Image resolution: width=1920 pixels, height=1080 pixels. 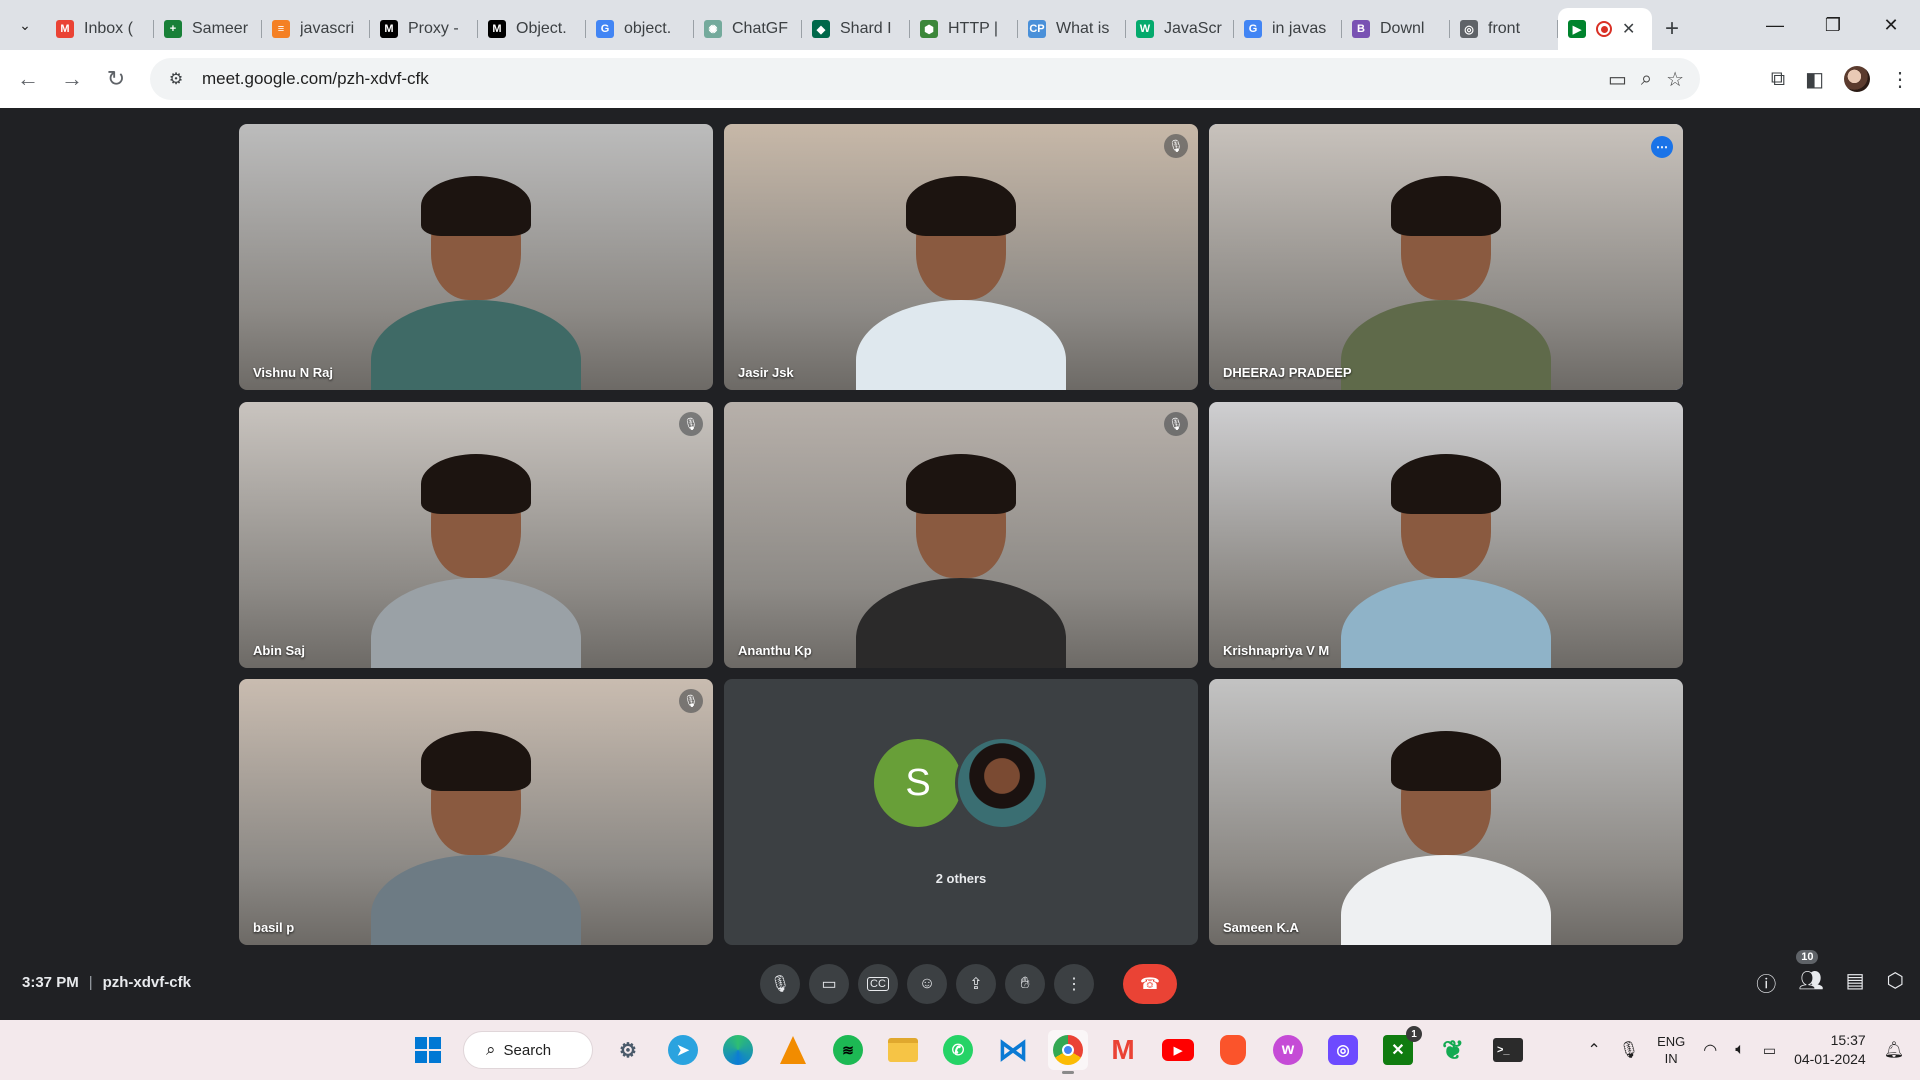 I want to click on omnibox-actions: ▭ ⌕ ☆, so click(x=1646, y=79).